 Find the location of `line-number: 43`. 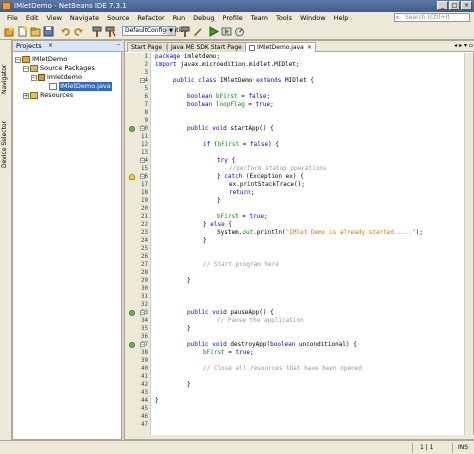

line-number: 43 is located at coordinates (144, 393).